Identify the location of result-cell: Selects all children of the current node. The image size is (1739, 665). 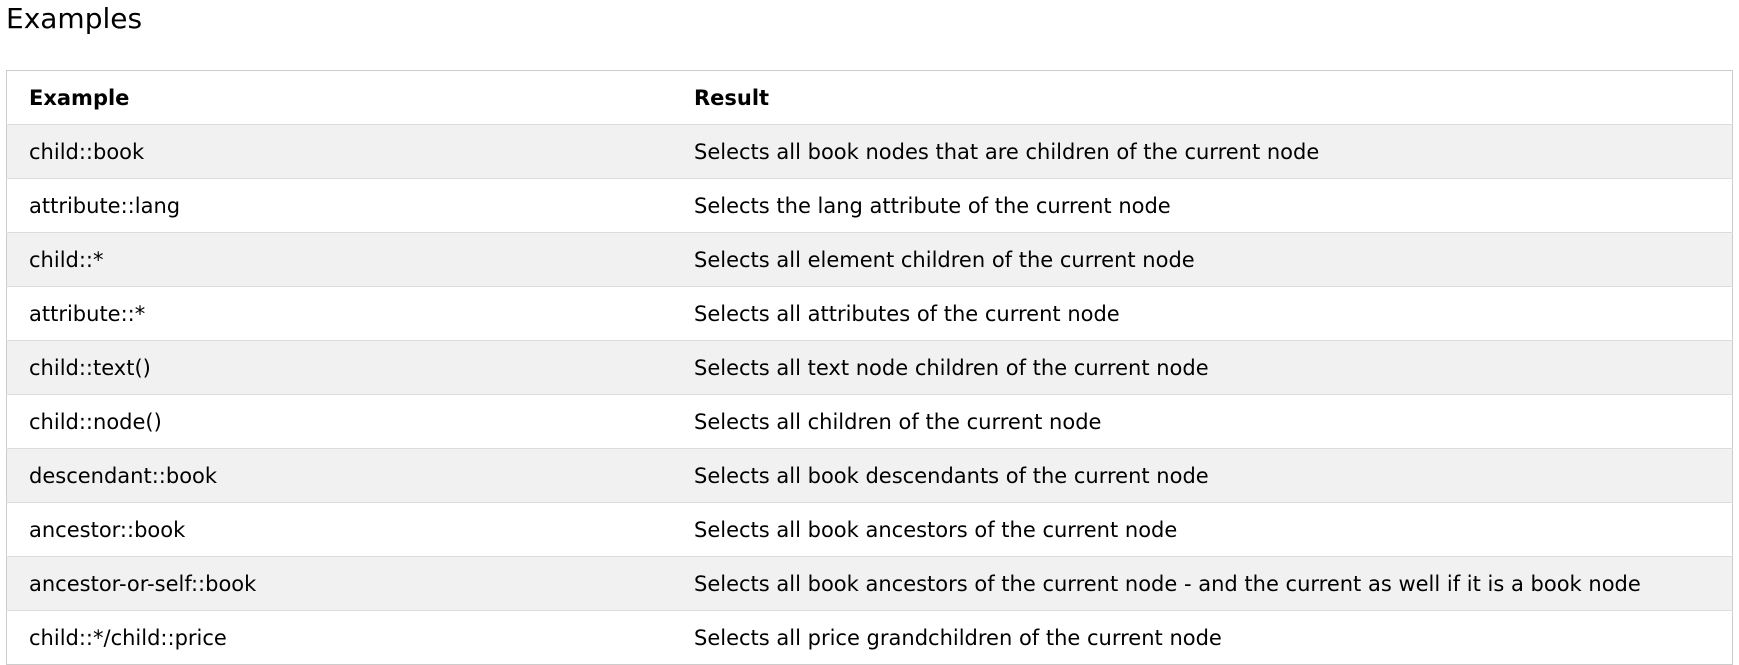
(1202, 421).